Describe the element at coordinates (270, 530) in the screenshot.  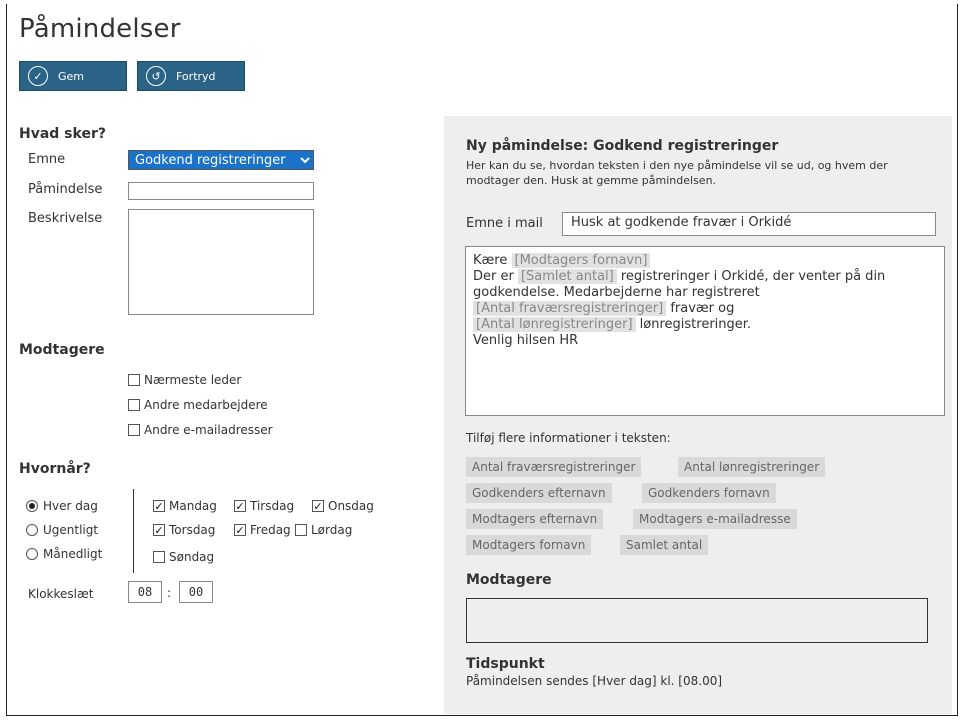
I see `checkbox-label: Fredag` at that location.